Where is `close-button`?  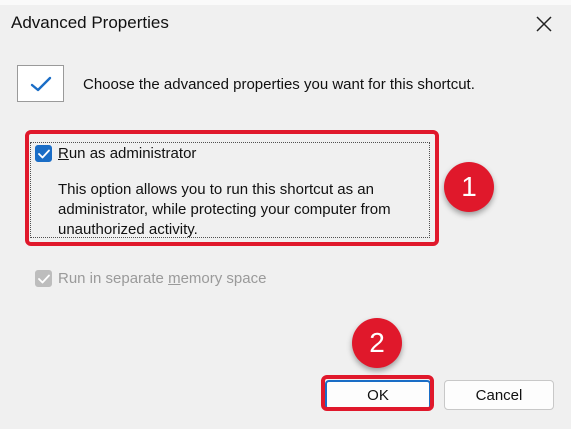
close-button is located at coordinates (544, 24).